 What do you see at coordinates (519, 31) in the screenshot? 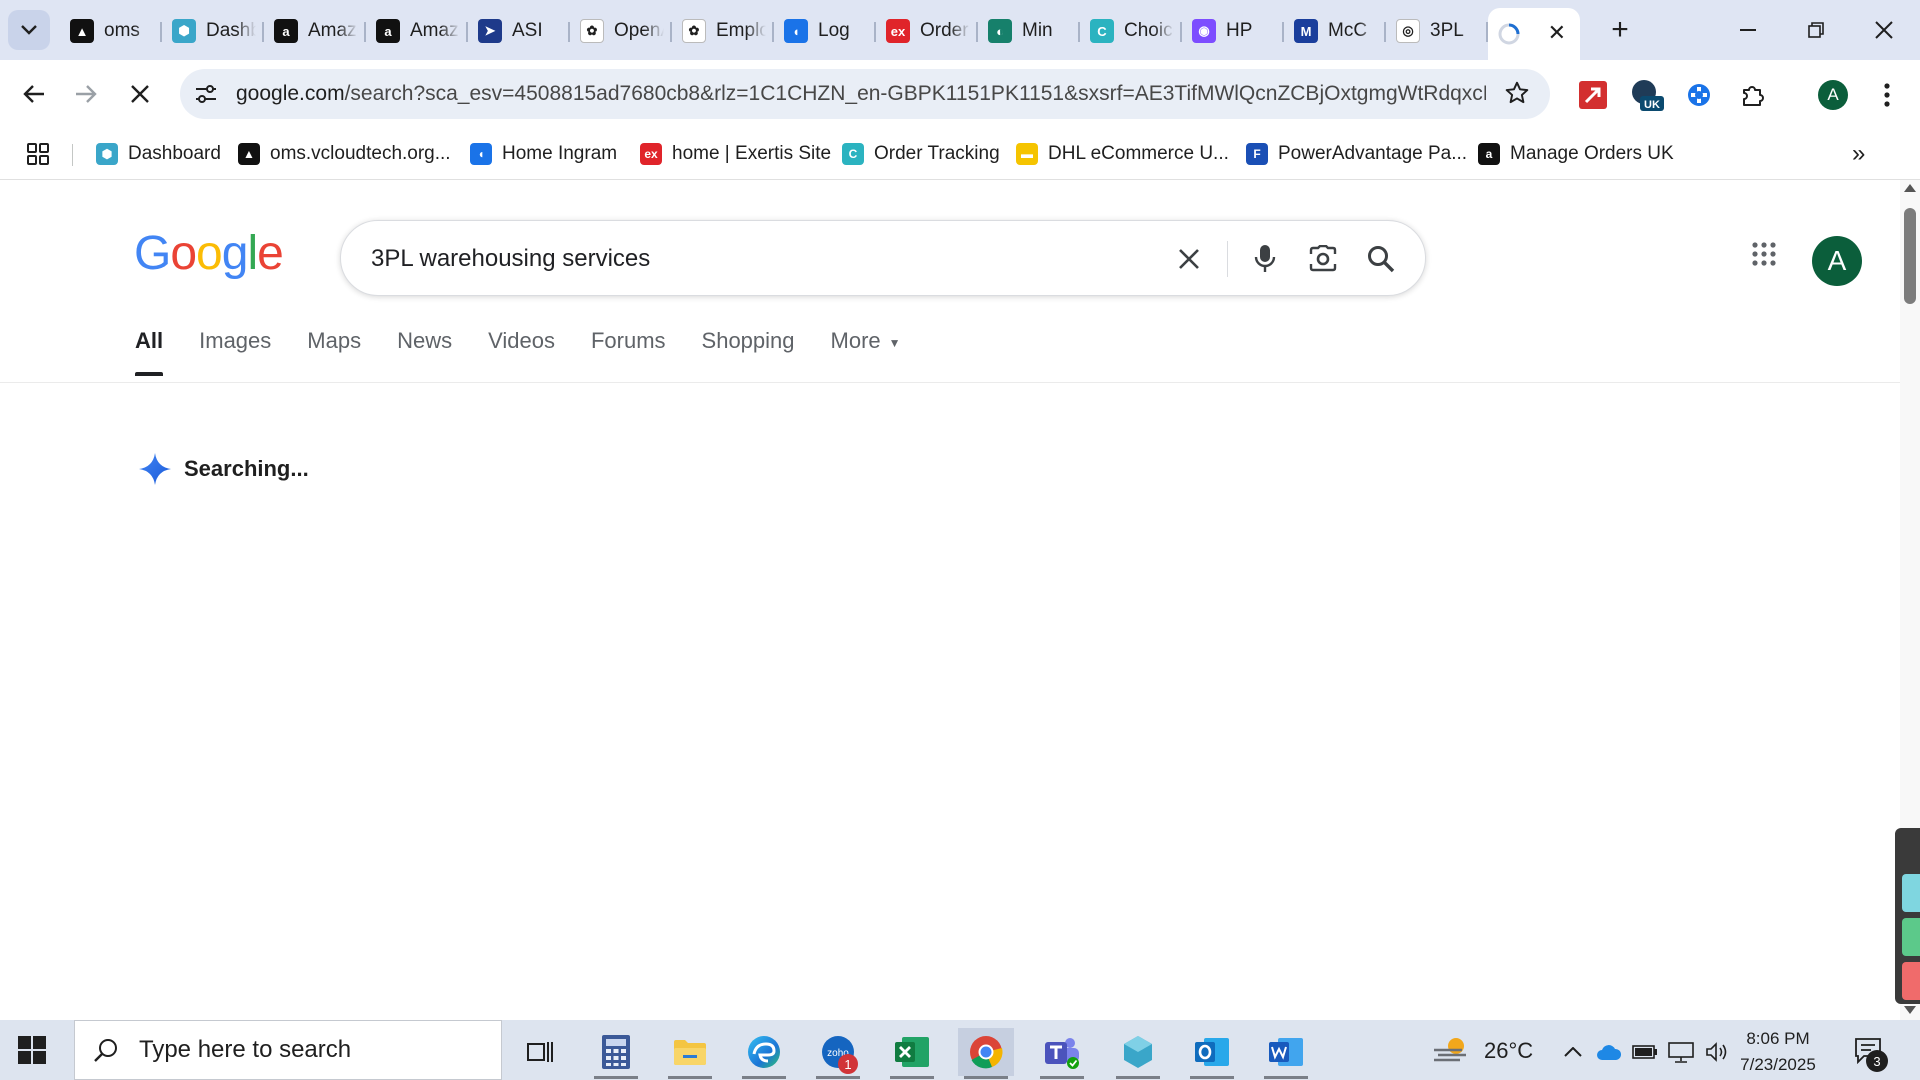
I see `browser-tab: ➤ ASI` at bounding box center [519, 31].